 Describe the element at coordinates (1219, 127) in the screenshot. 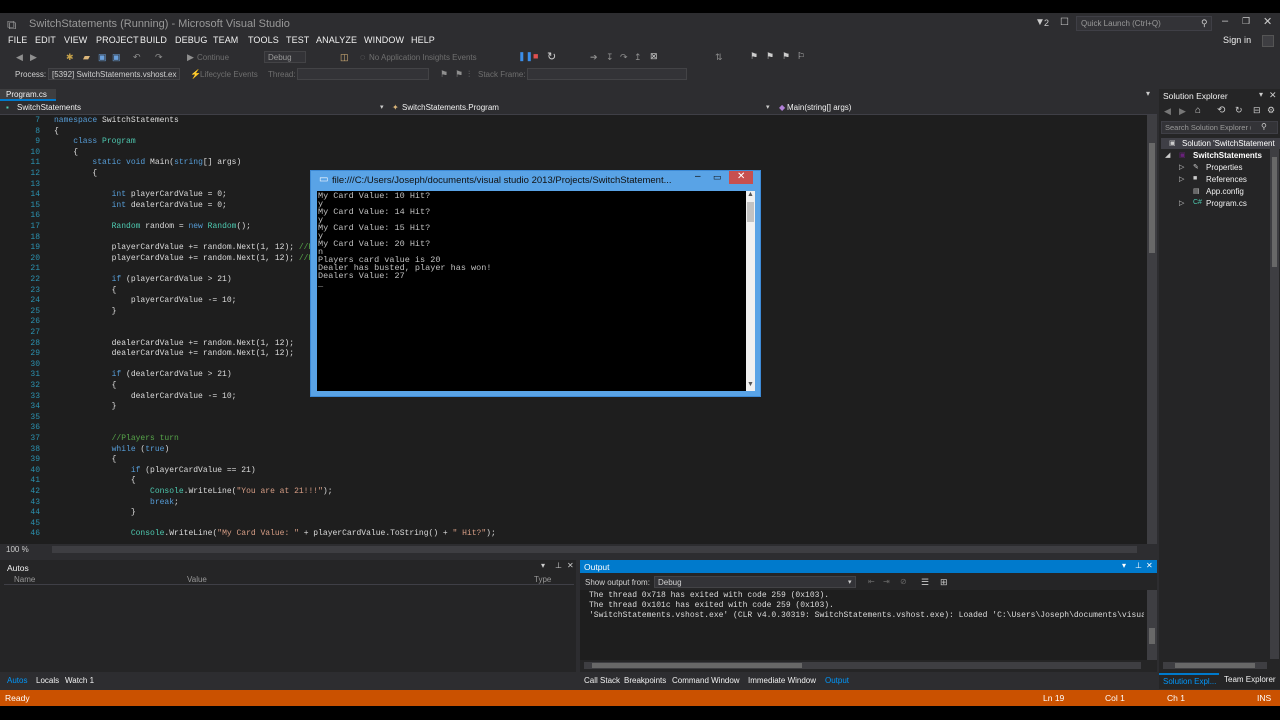

I see `solution-search-input: Search Solution Explorer ( ⚲` at that location.